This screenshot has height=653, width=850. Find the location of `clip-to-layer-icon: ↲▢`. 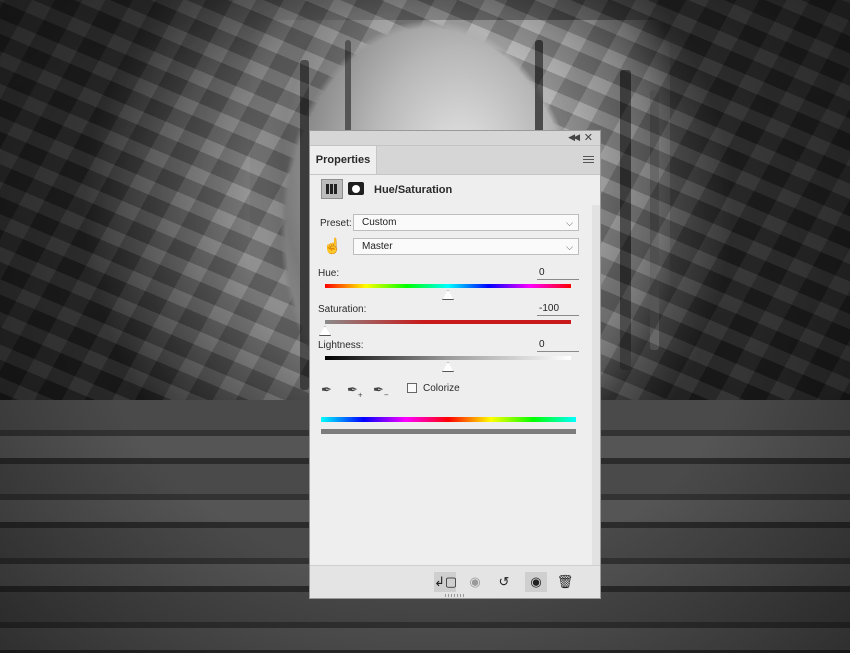

clip-to-layer-icon: ↲▢ is located at coordinates (445, 582).